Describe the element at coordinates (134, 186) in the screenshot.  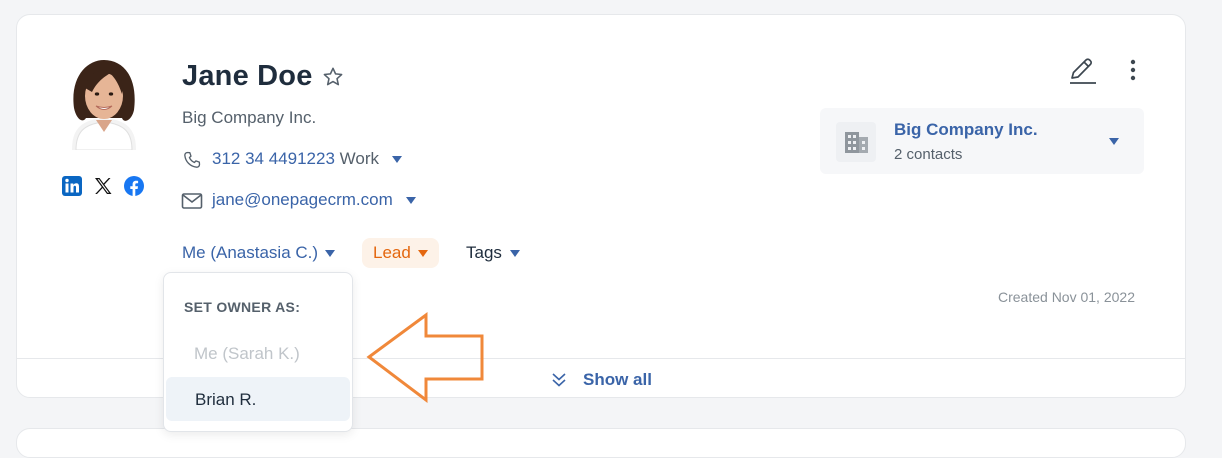
I see `facebook-icon` at that location.